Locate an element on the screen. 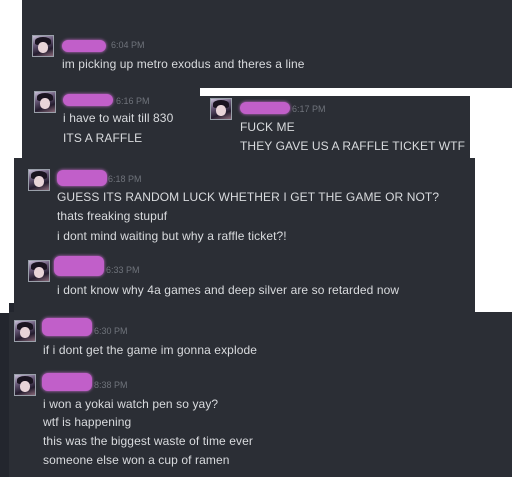 The width and height of the screenshot is (512, 477). message-text: FUCK ME is located at coordinates (267, 127).